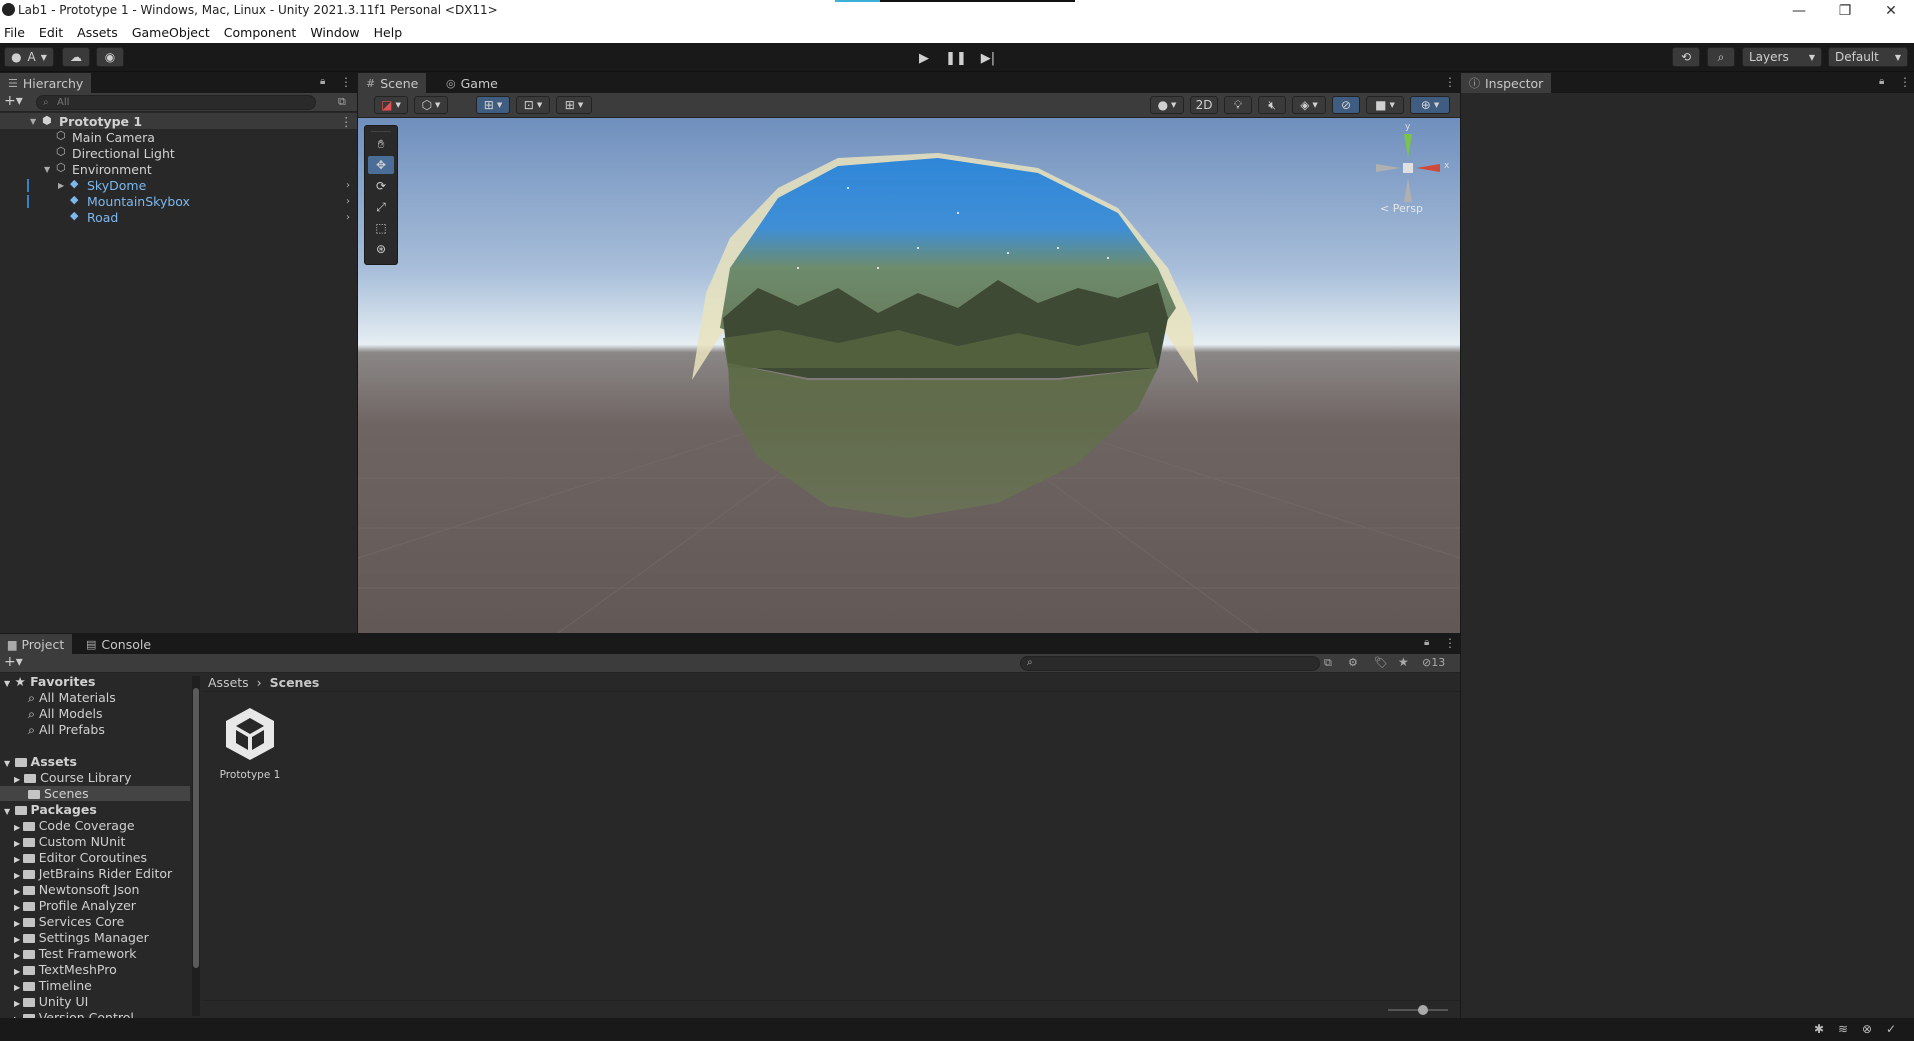 The image size is (1914, 1041). What do you see at coordinates (1272, 105) in the screenshot?
I see `audio-toggle: 🔇︎` at bounding box center [1272, 105].